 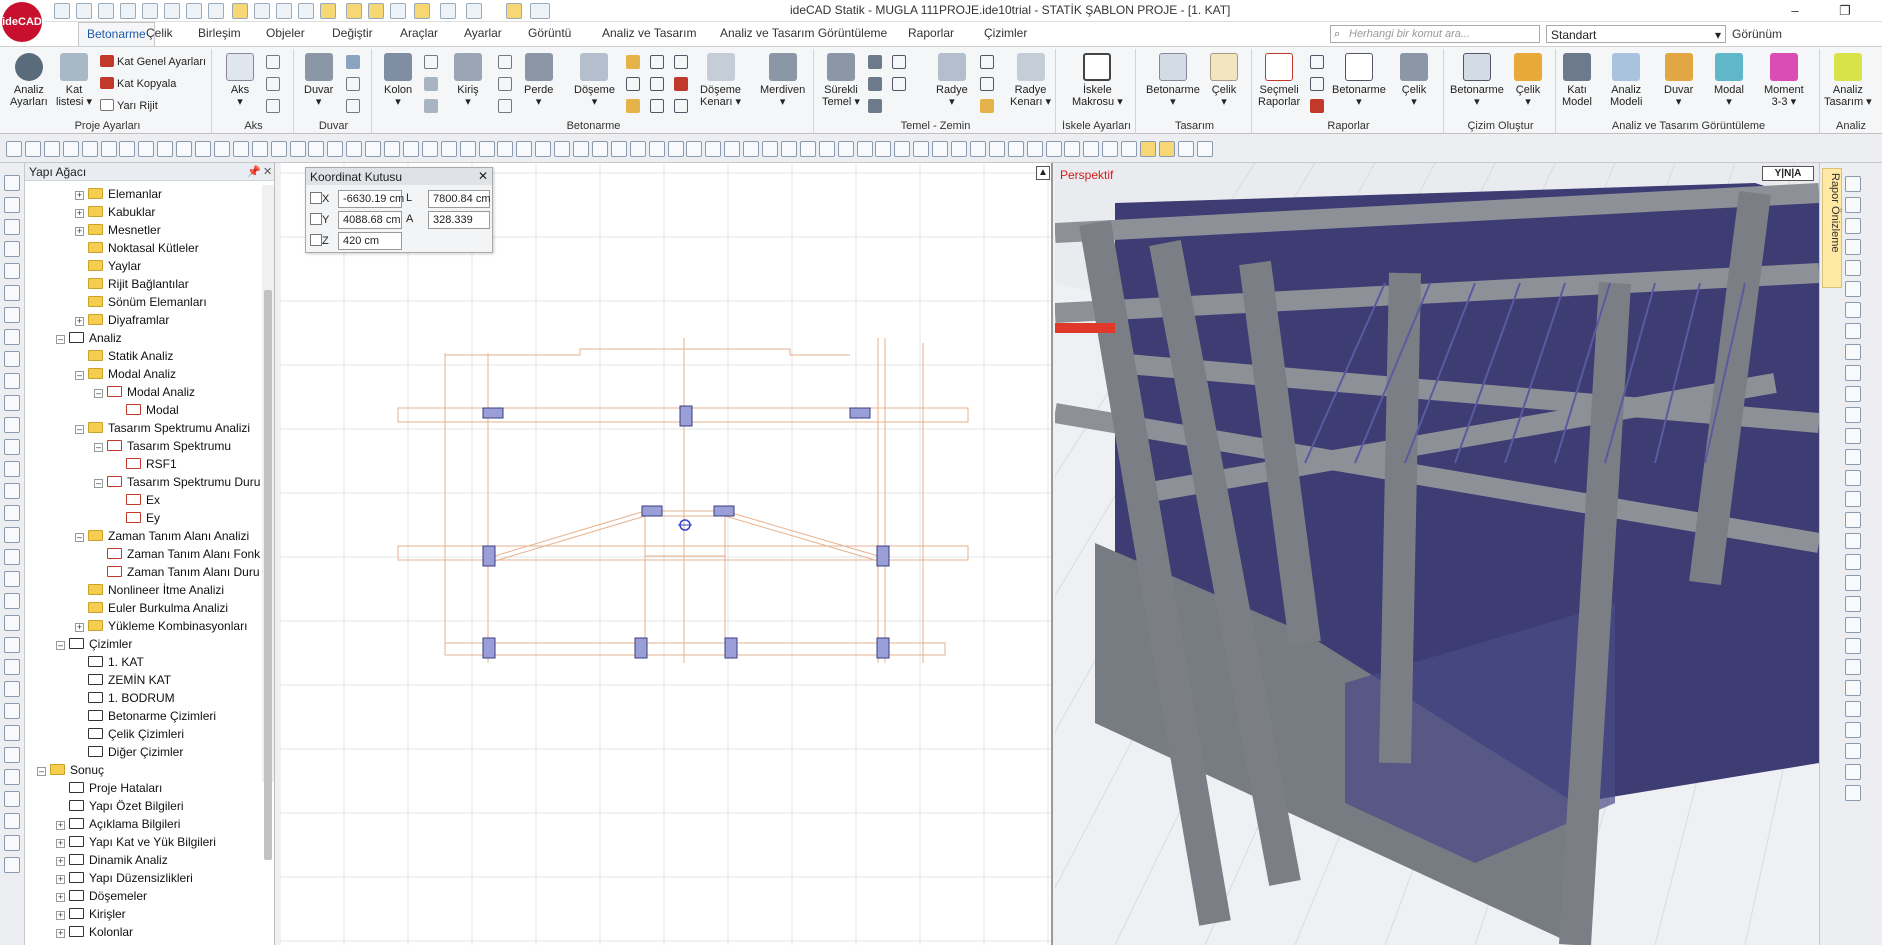 What do you see at coordinates (145, 716) in the screenshot?
I see `tree-item: Betonarme Çizimleri` at bounding box center [145, 716].